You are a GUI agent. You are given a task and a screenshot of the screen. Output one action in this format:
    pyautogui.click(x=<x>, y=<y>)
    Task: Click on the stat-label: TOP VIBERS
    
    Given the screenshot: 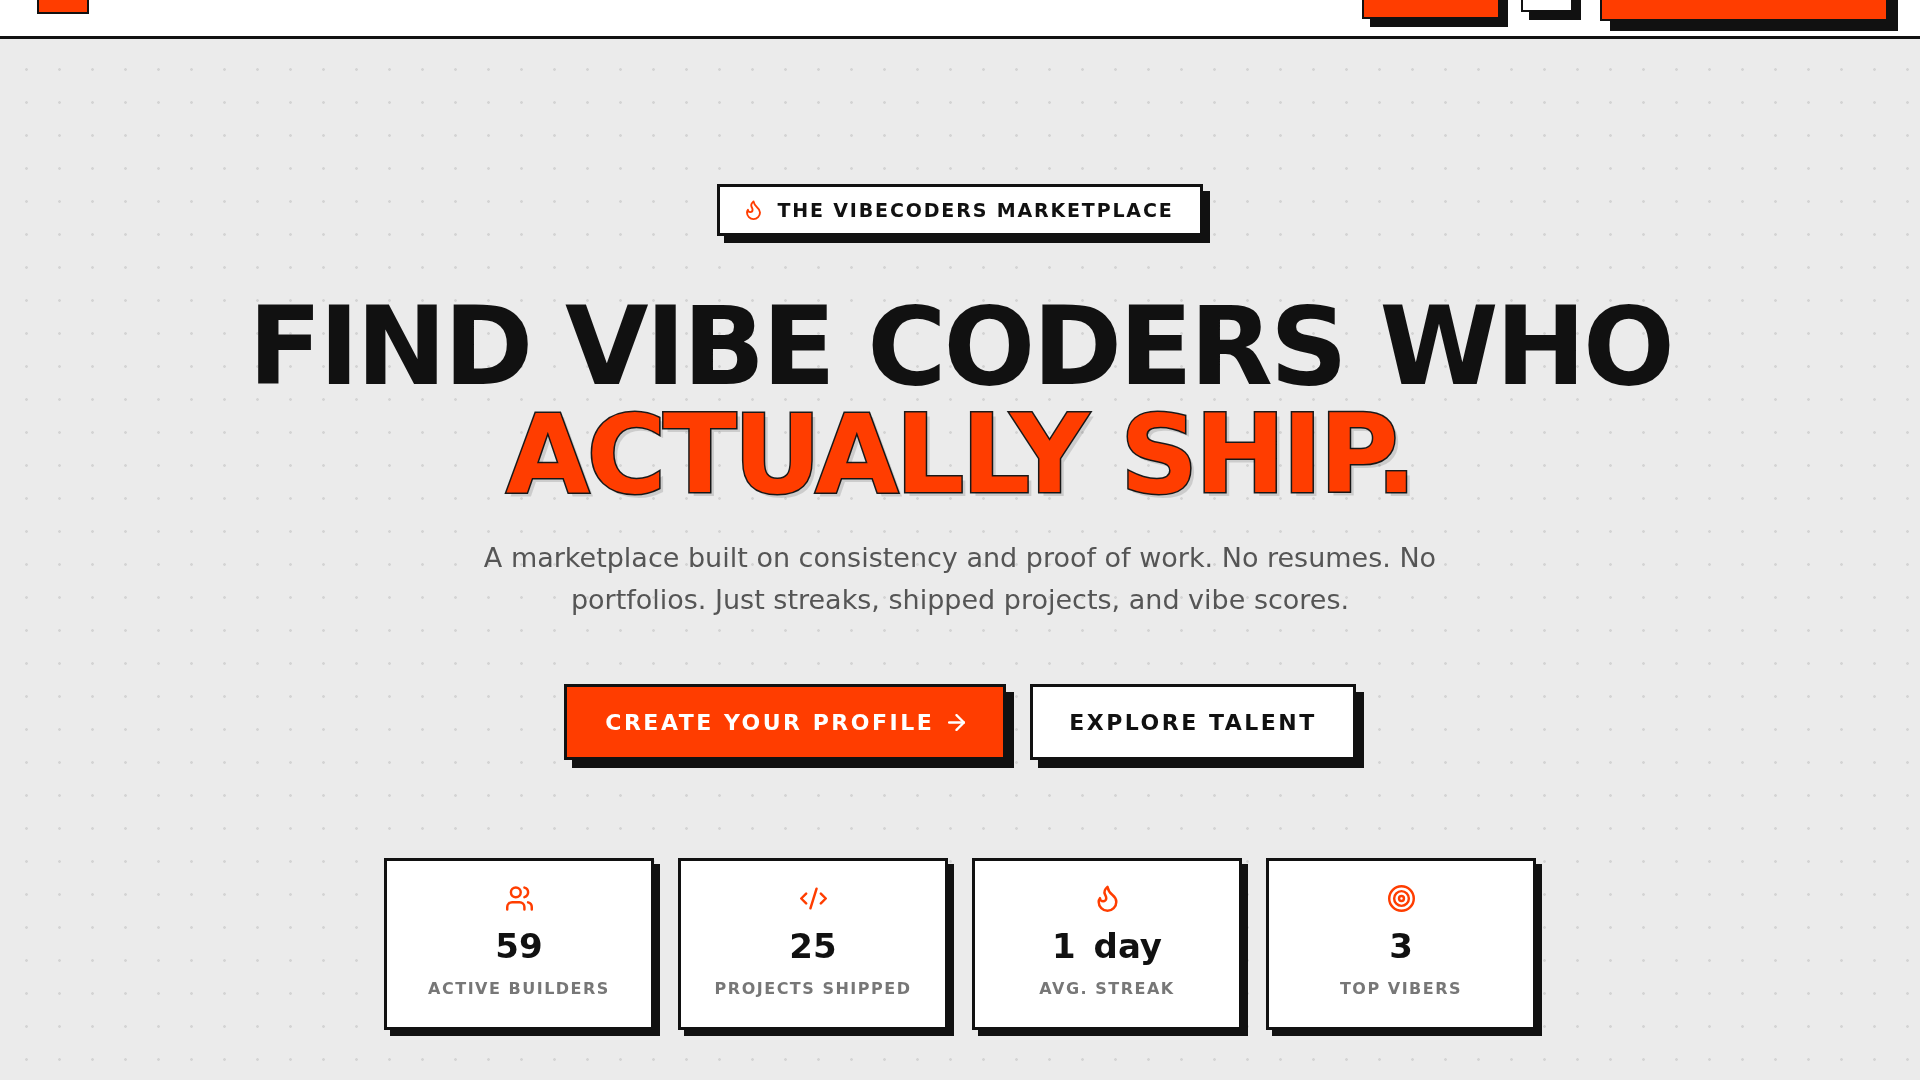 What is the action you would take?
    pyautogui.click(x=1401, y=989)
    